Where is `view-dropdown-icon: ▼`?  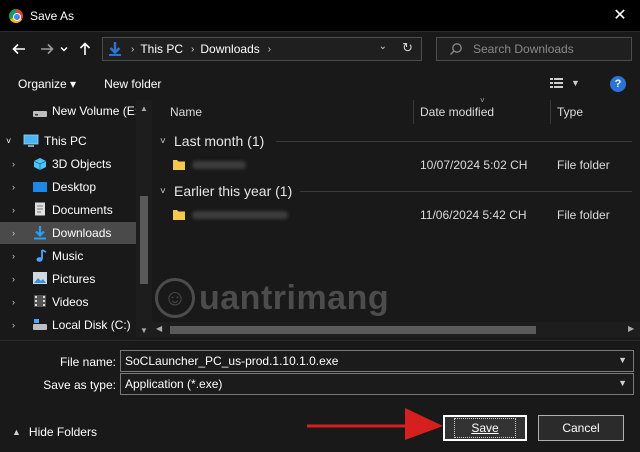 view-dropdown-icon: ▼ is located at coordinates (575, 83).